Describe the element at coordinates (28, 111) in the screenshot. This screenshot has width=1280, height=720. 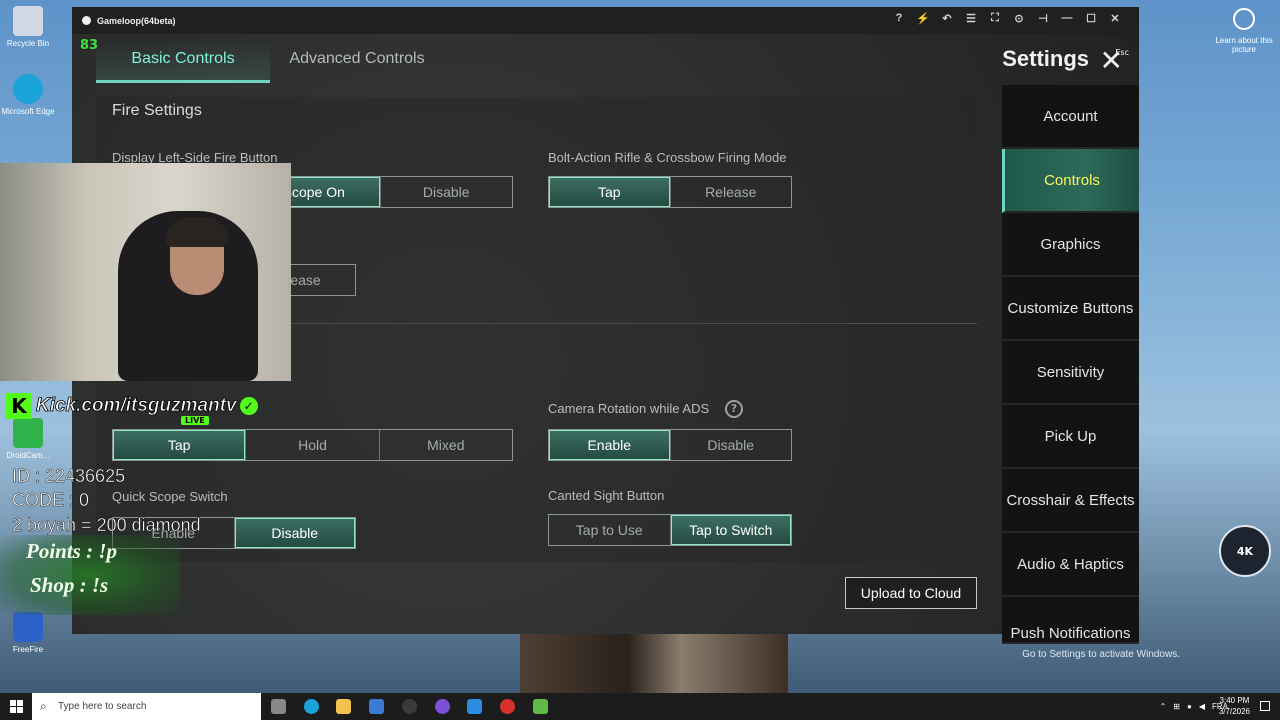
I see `desktop-icon-label: Microsoft Edge` at that location.